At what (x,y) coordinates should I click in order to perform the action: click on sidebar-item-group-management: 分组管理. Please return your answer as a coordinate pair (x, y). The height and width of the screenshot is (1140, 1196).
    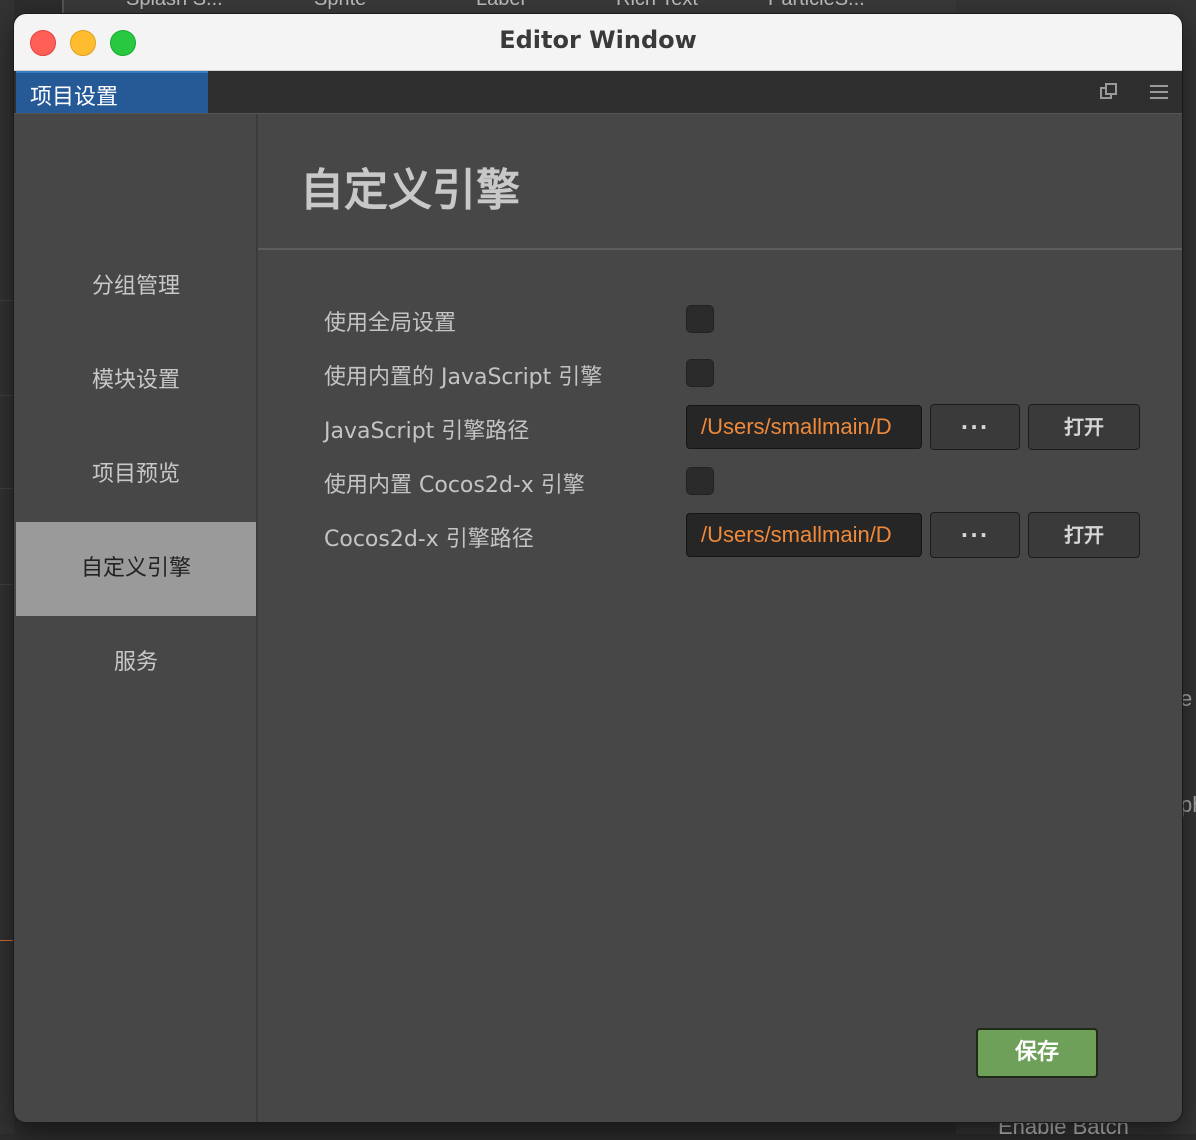
    Looking at the image, I should click on (136, 287).